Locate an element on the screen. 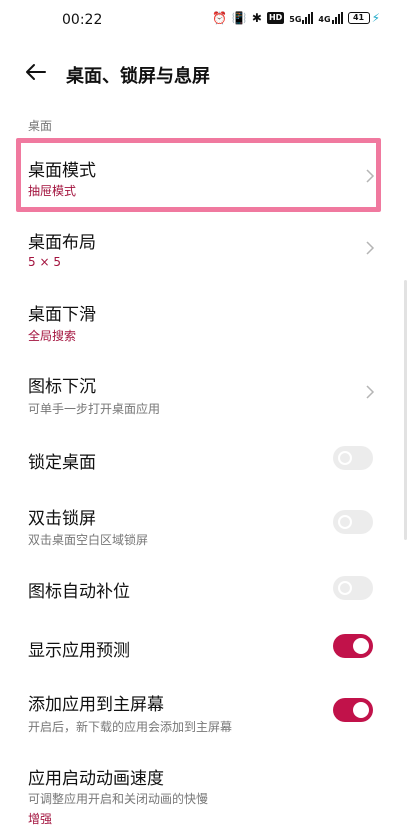 The width and height of the screenshot is (410, 828). alarm-icon: ⏰ is located at coordinates (219, 18).